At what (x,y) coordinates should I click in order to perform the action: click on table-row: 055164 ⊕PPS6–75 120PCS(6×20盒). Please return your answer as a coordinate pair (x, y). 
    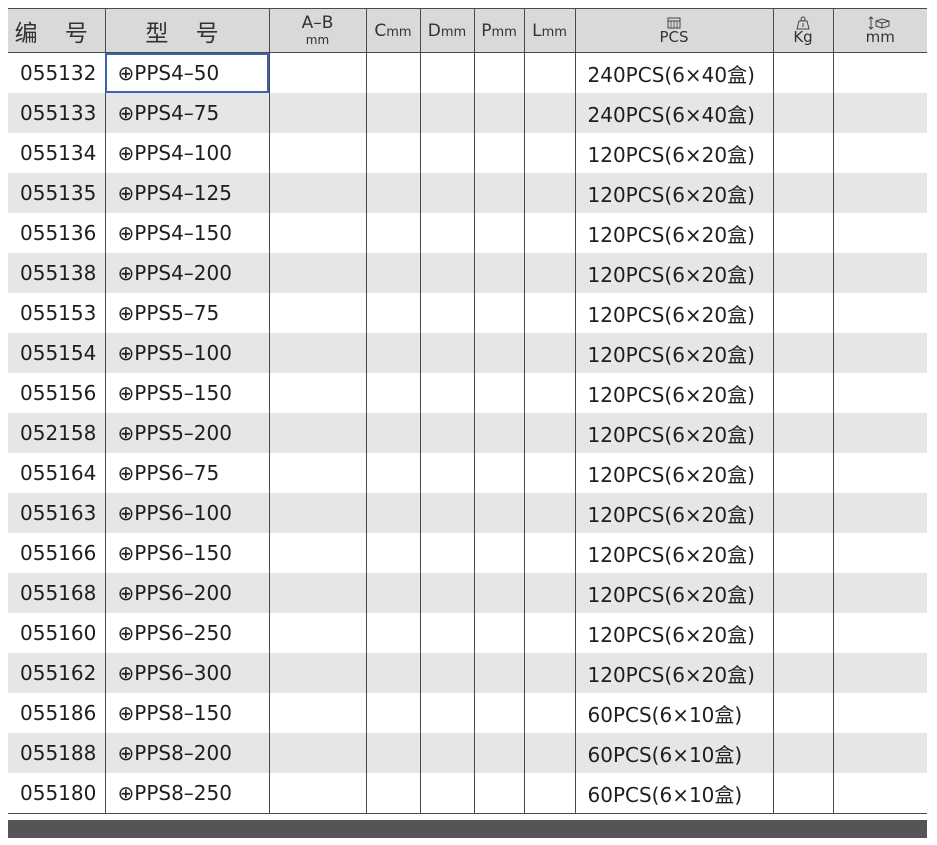
    Looking at the image, I should click on (467, 473).